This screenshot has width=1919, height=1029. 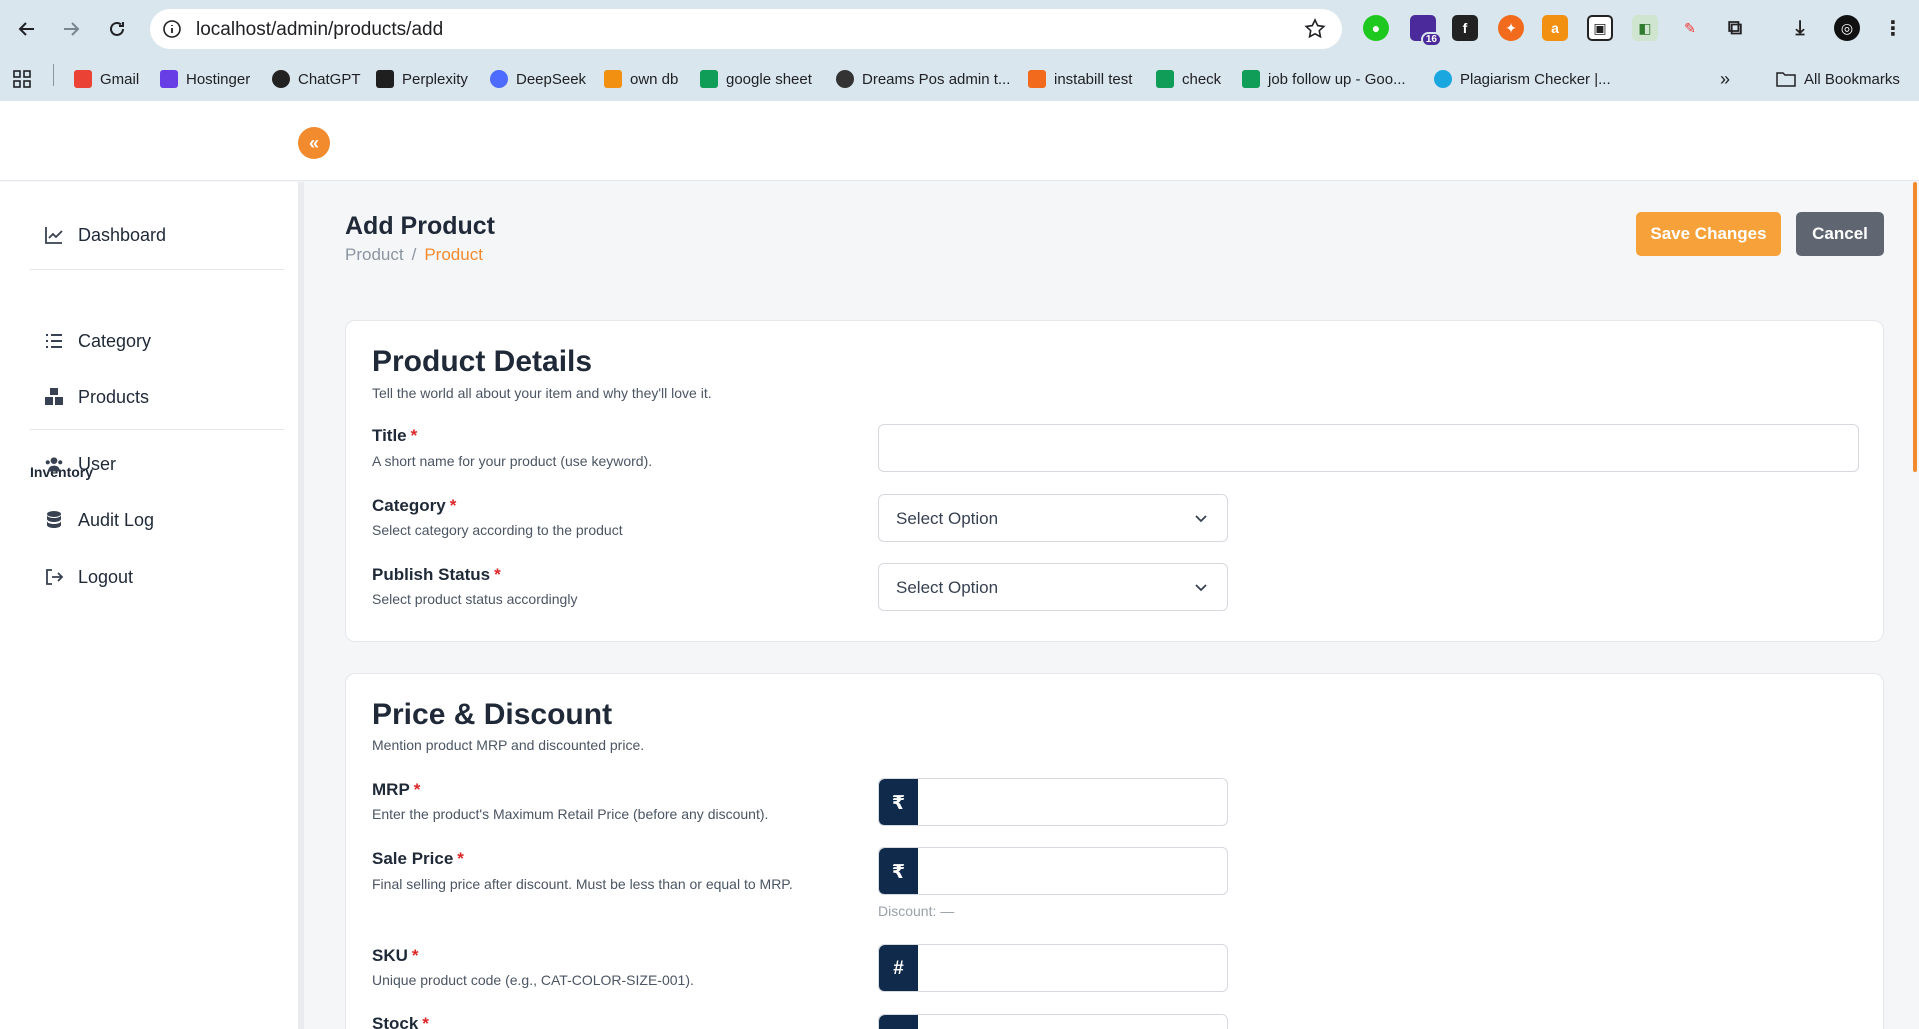 What do you see at coordinates (97, 341) in the screenshot?
I see `sidebar-item-category: Category` at bounding box center [97, 341].